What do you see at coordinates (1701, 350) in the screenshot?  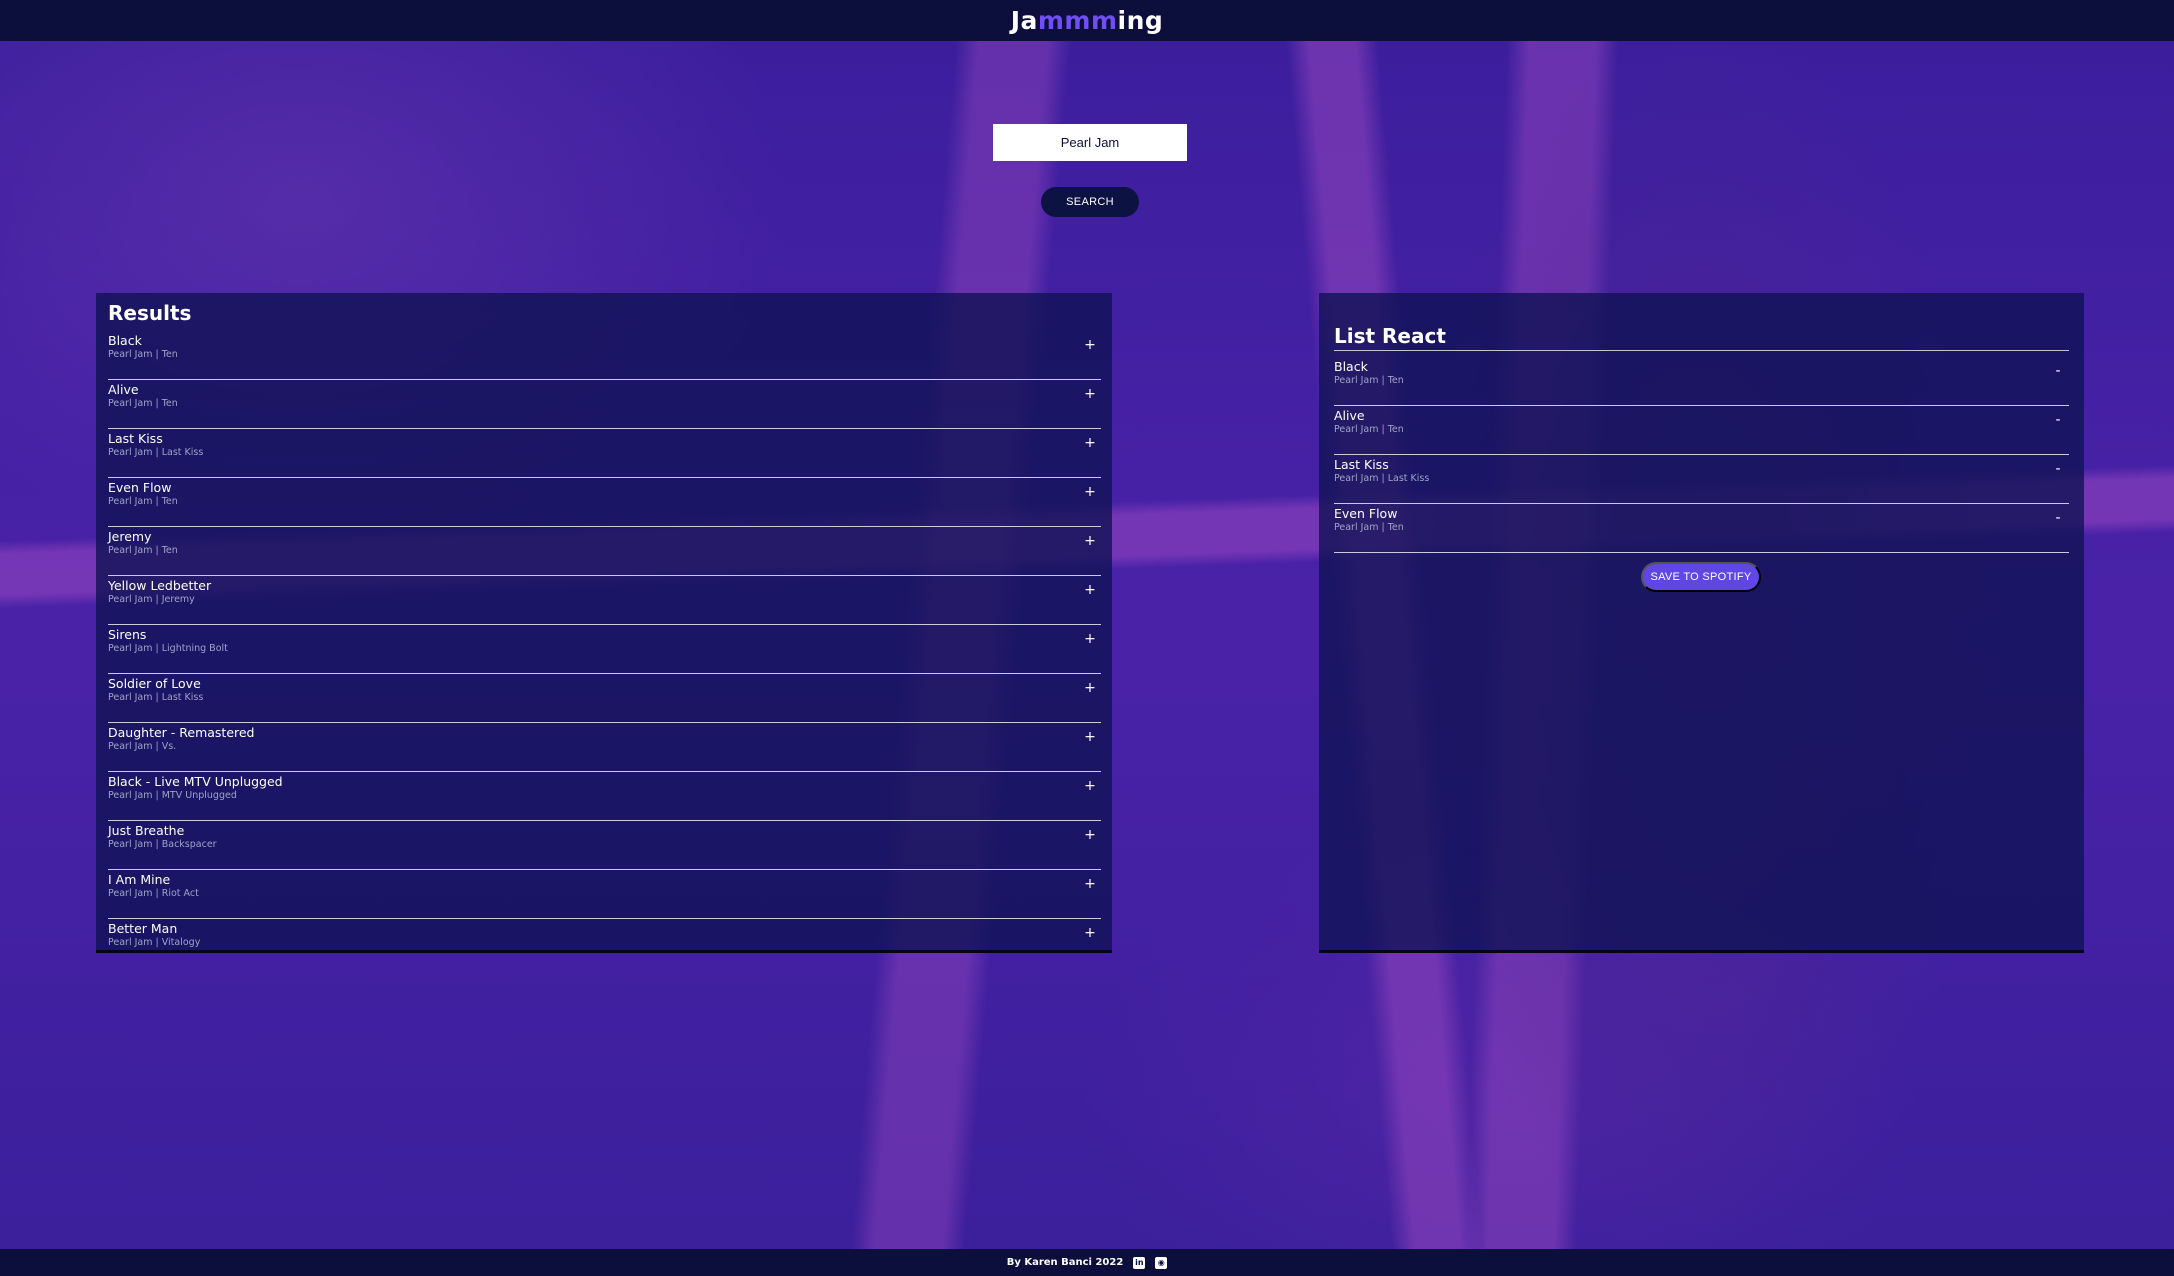 I see `playlist-name-underline` at bounding box center [1701, 350].